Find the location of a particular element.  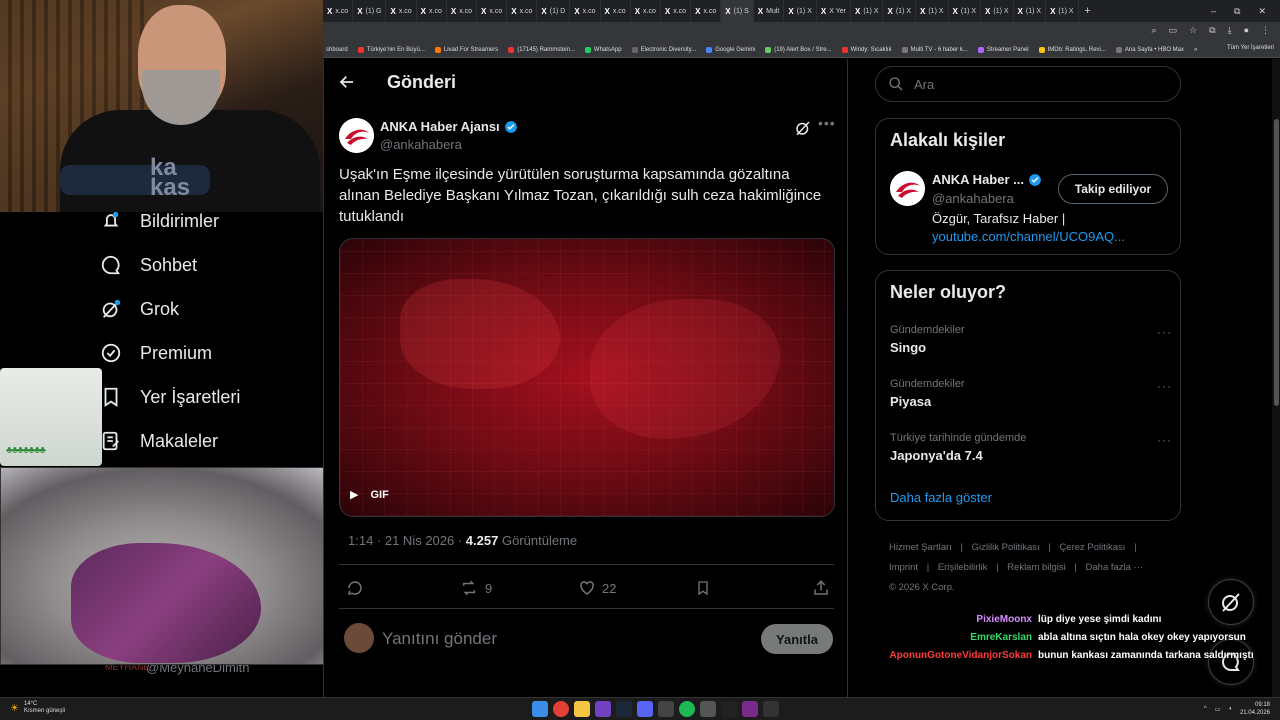

explorer-icon is located at coordinates (582, 709).